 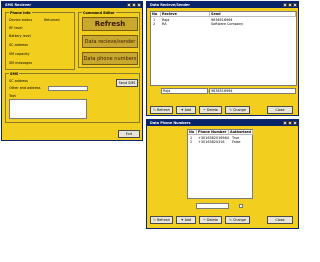 What do you see at coordinates (170, 5) in the screenshot?
I see `window-title: Data Recieve/Sender` at bounding box center [170, 5].